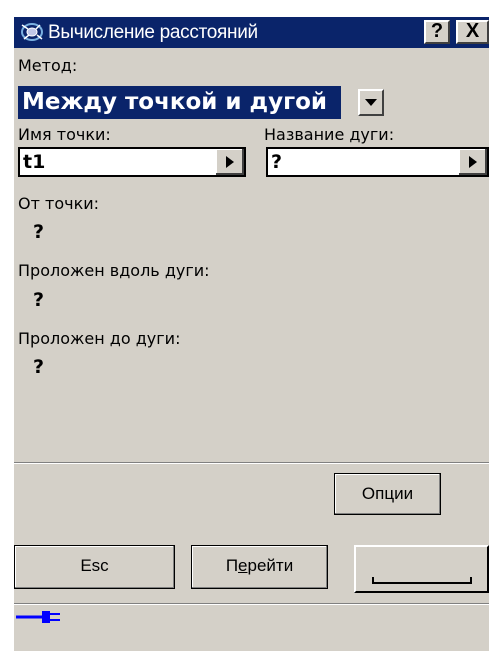  What do you see at coordinates (39, 232) in the screenshot?
I see `from-point-value: ?` at bounding box center [39, 232].